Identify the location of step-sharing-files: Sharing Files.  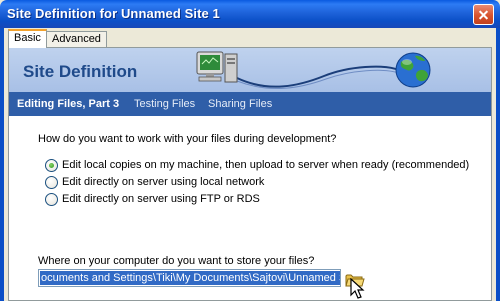
(240, 104).